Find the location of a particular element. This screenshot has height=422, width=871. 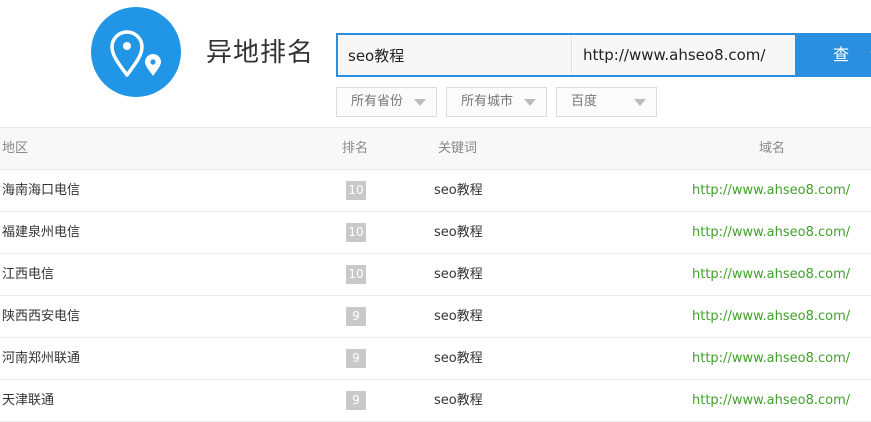

search-engine-select-label: 百度 is located at coordinates (584, 101).